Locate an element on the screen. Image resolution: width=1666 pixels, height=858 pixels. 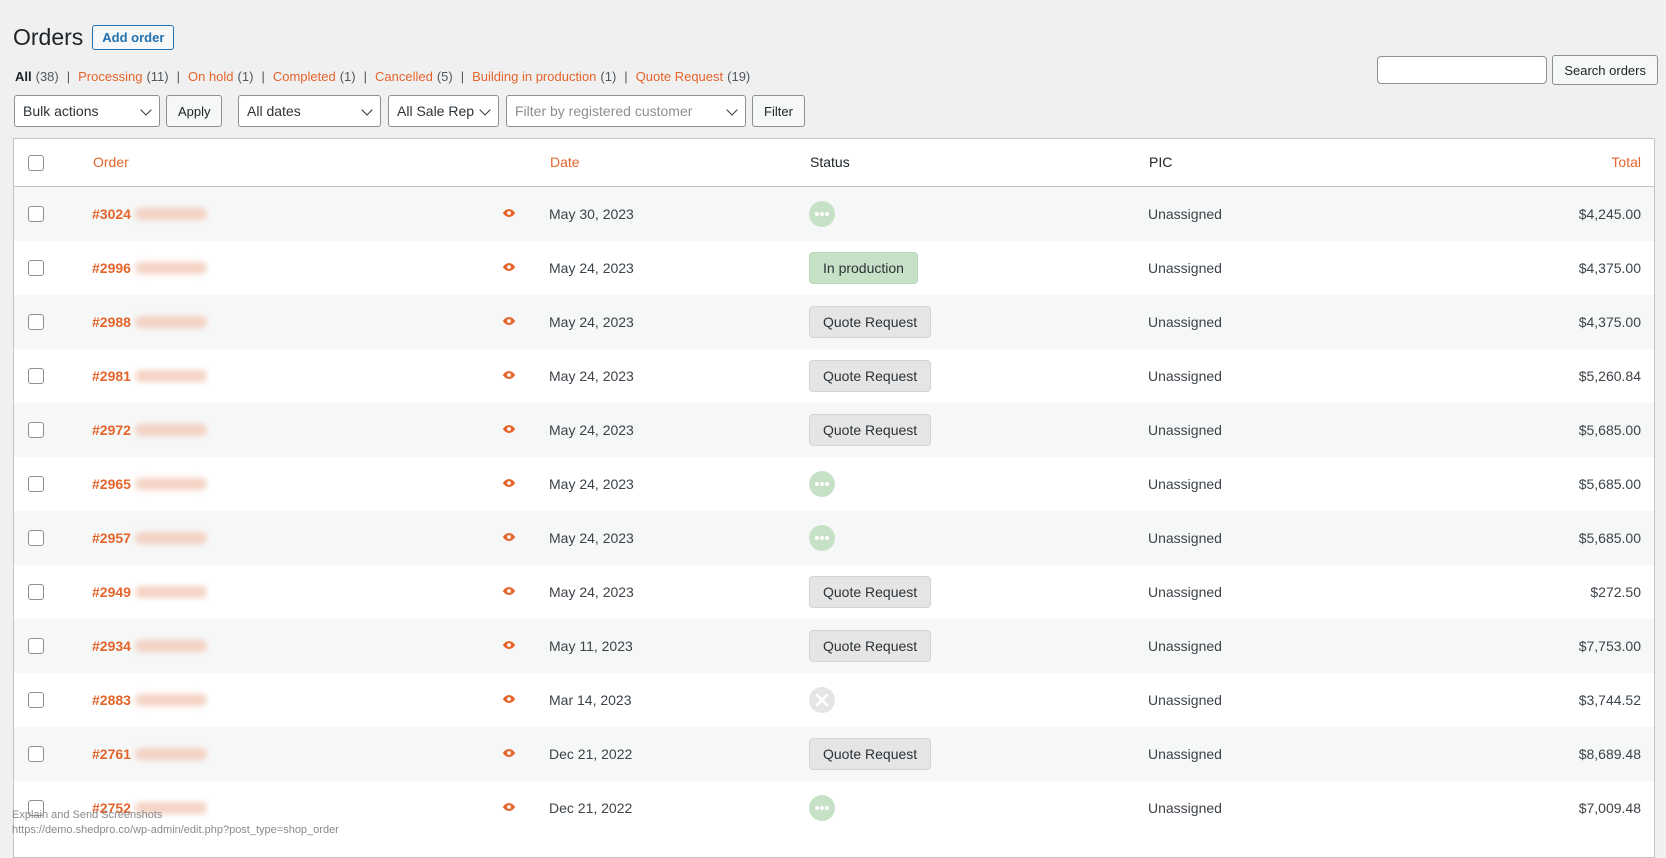
status-filter-cancelled: Cancelled (5) is located at coordinates (414, 76).